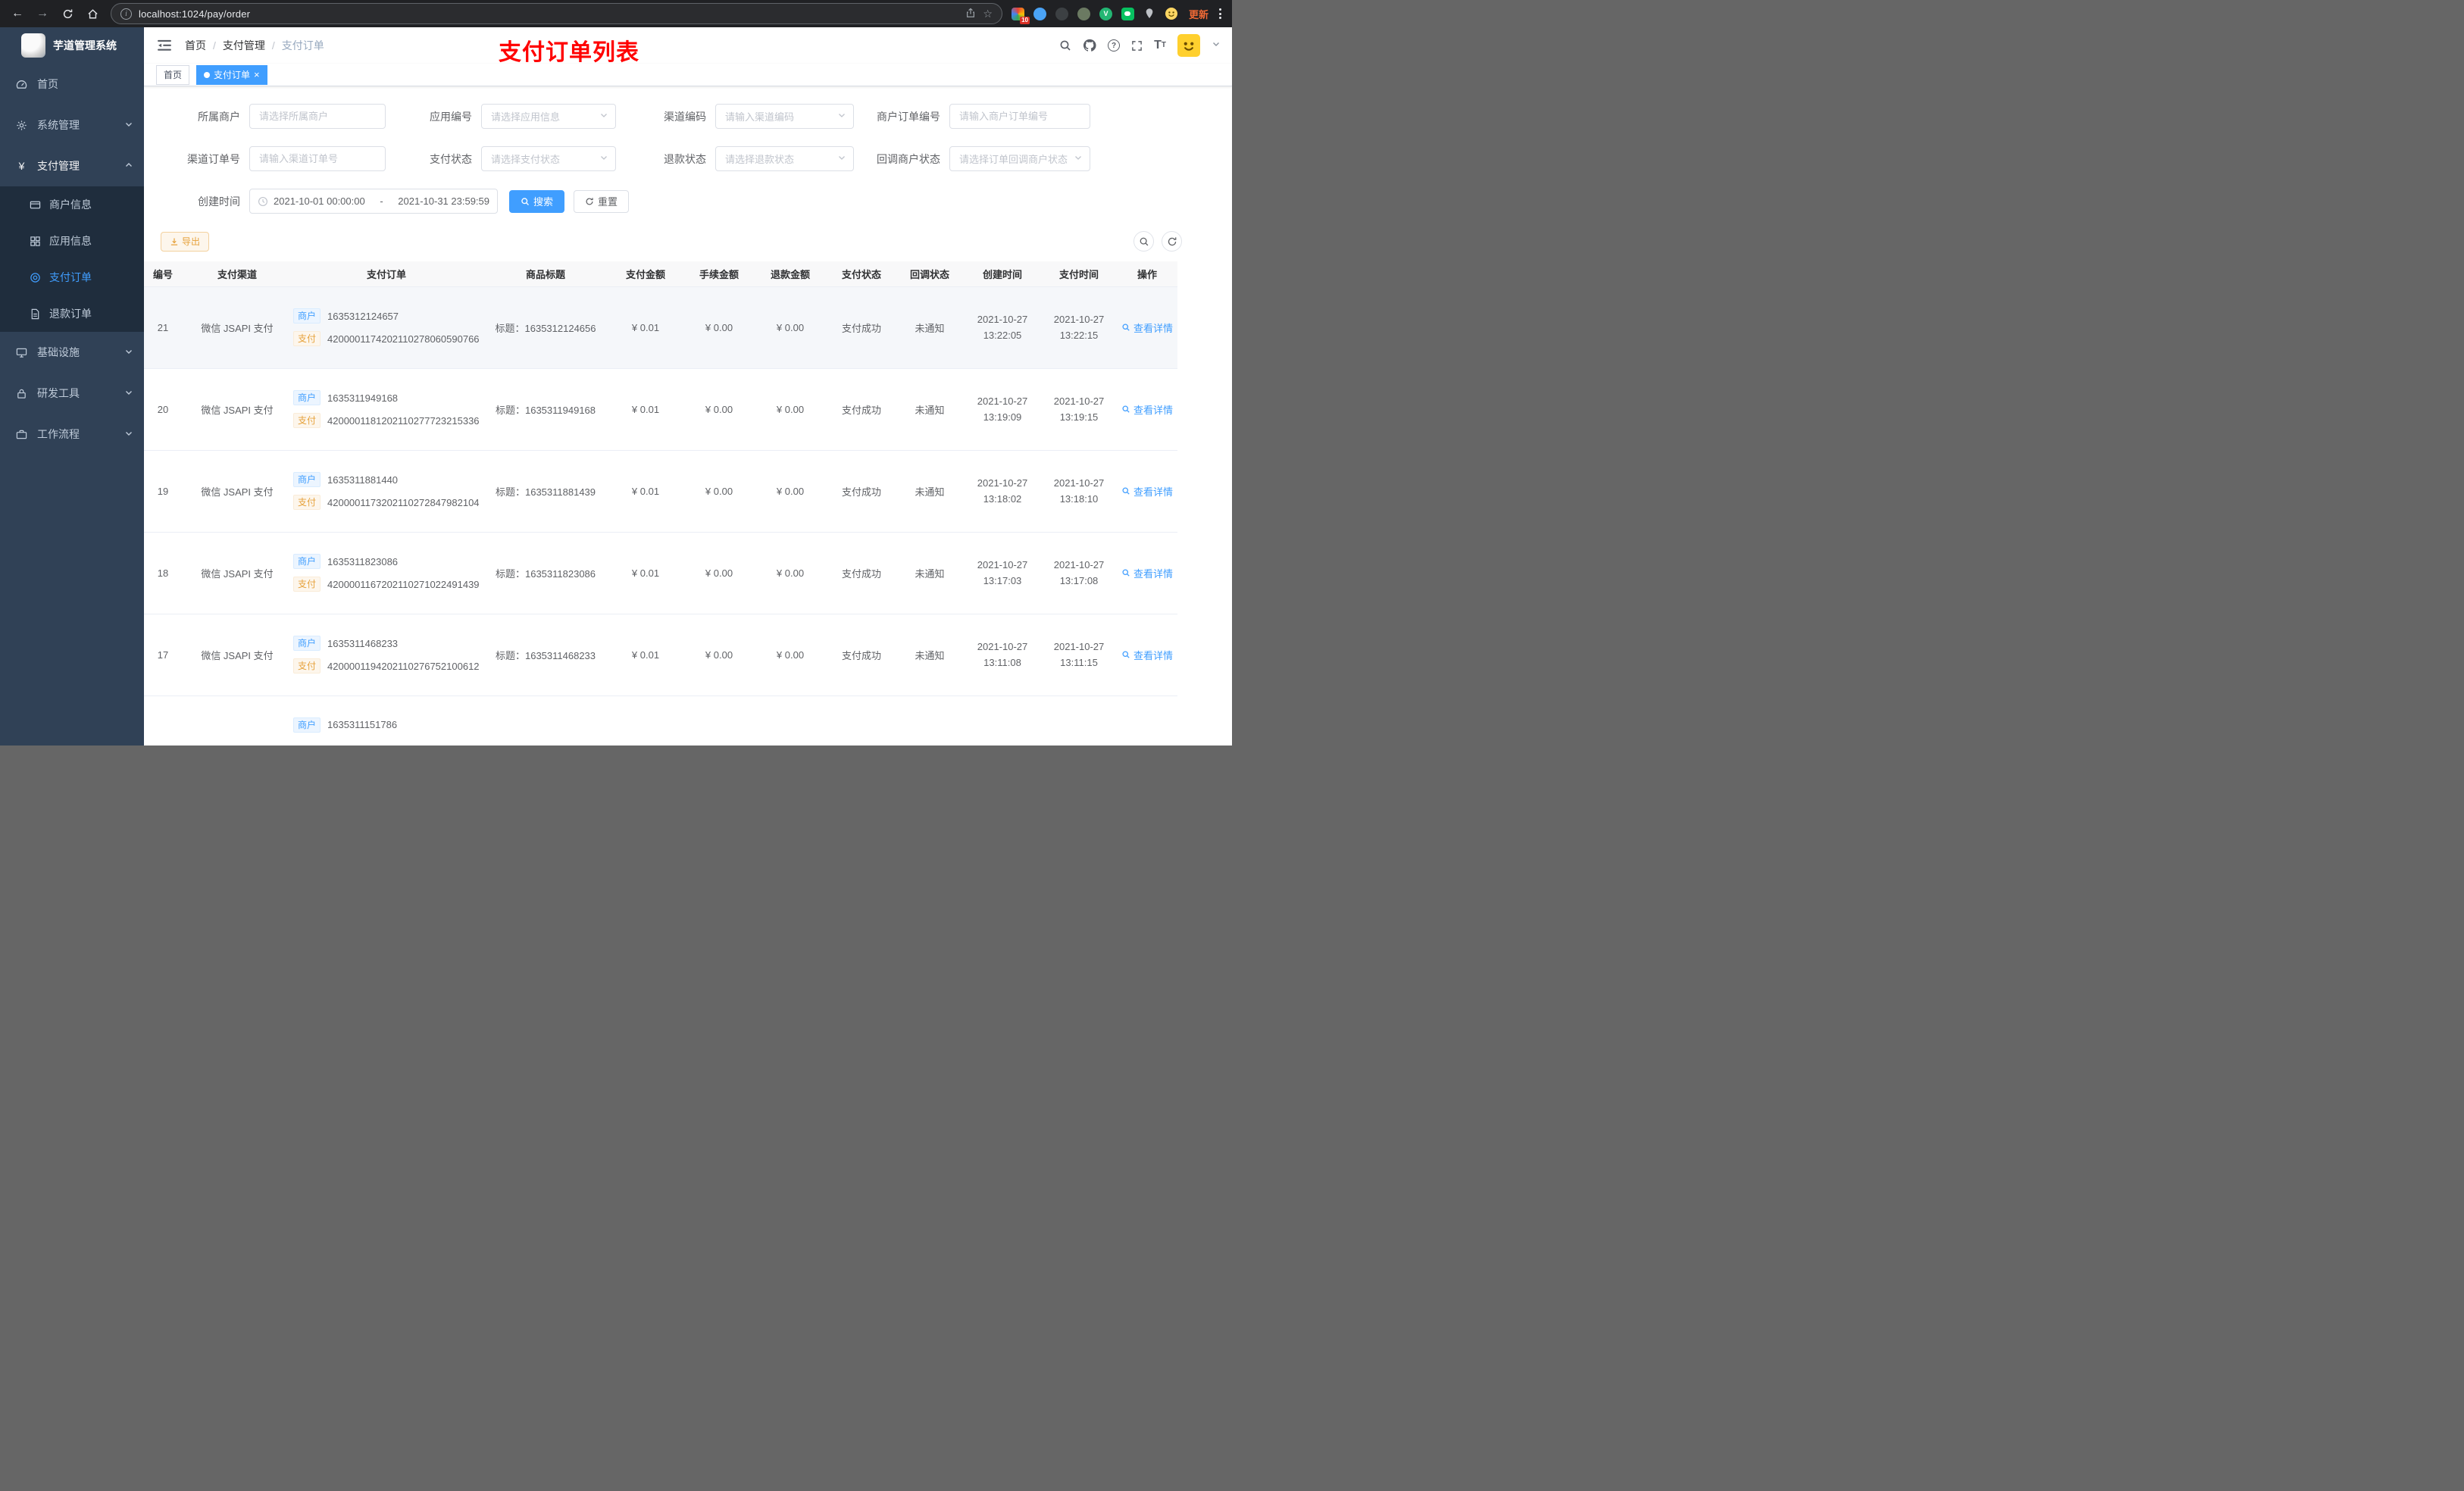  I want to click on col-amount: 支付金额, so click(645, 274).